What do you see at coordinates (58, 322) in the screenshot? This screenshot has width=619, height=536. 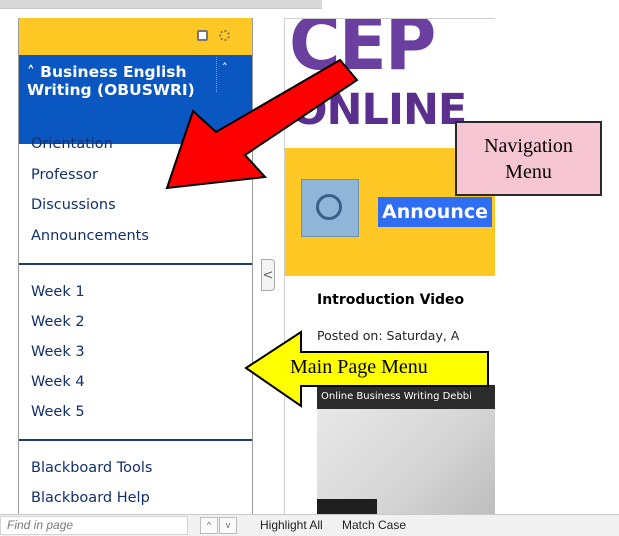 I see `menu-item-week-2: Week 2` at bounding box center [58, 322].